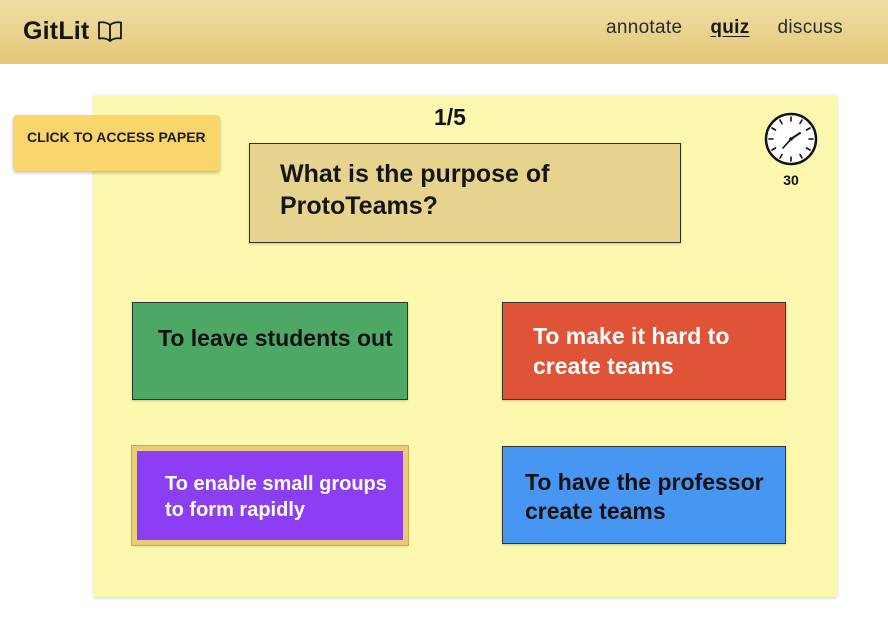 This screenshot has width=888, height=630. What do you see at coordinates (110, 31) in the screenshot?
I see `open-book-icon` at bounding box center [110, 31].